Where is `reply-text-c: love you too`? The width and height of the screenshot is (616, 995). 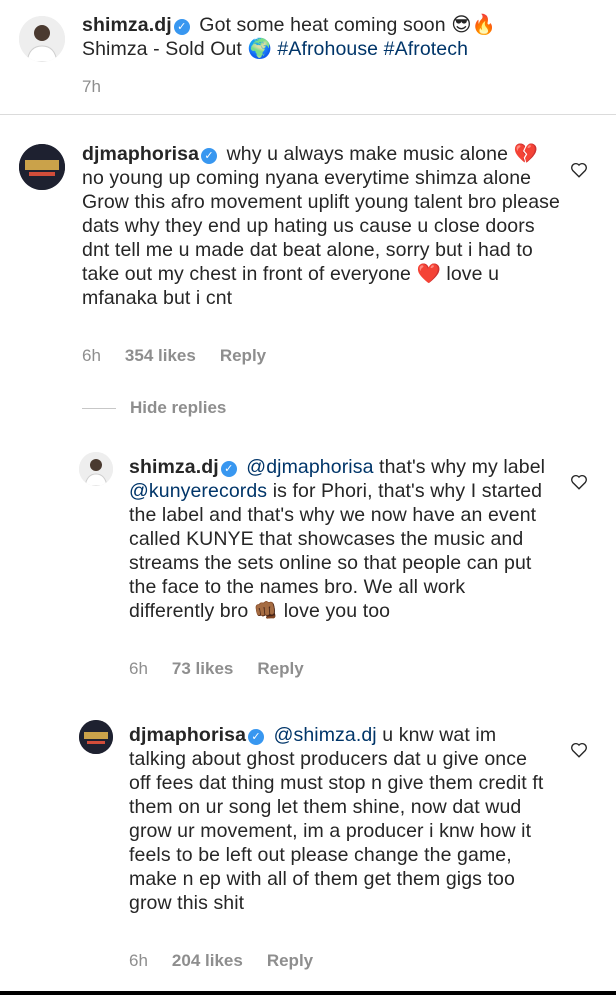 reply-text-c: love you too is located at coordinates (337, 611).